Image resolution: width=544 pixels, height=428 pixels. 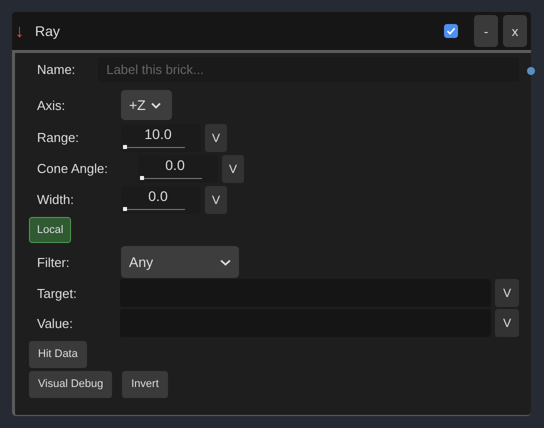 I want to click on field-label: Width:, so click(x=56, y=199).